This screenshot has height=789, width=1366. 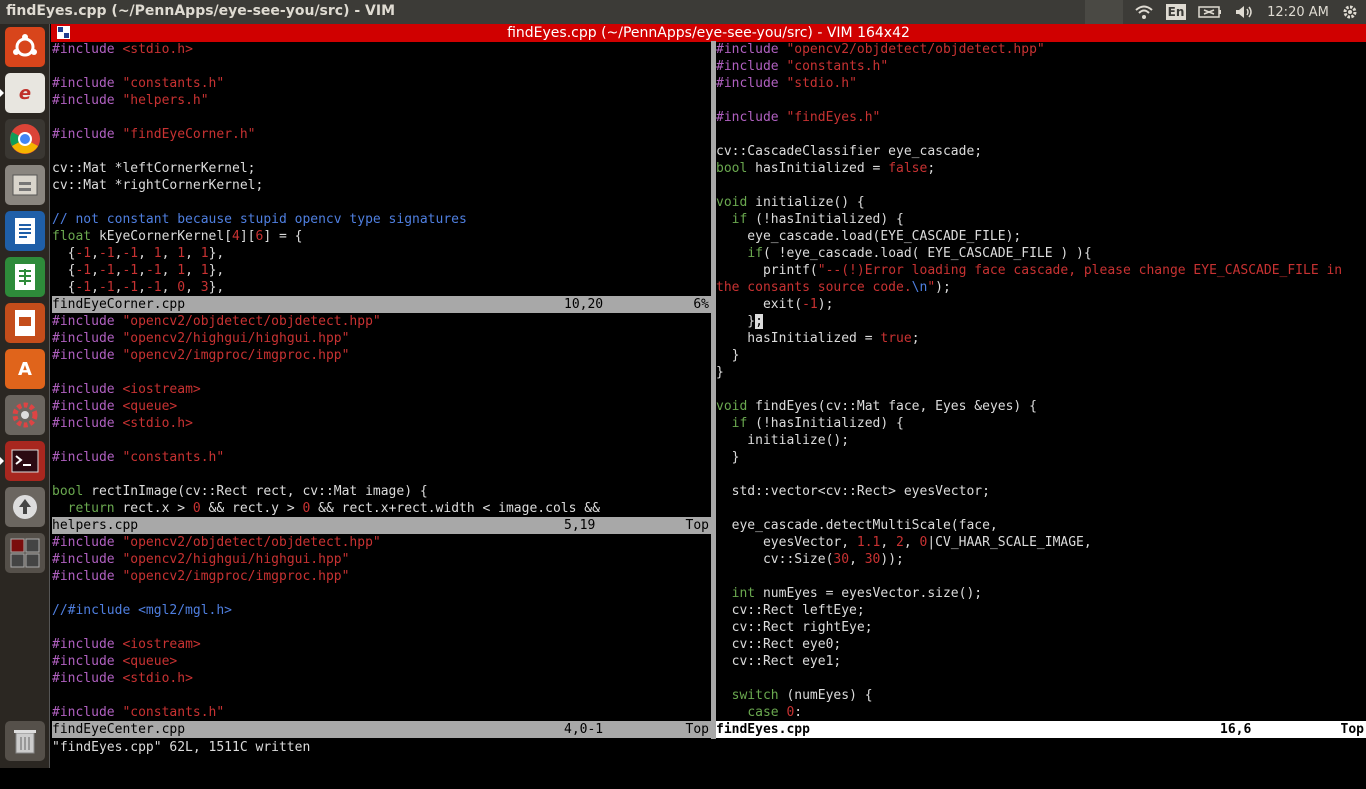 I want to click on statusline-filename: findEyeCorner.cpp, so click(x=119, y=304).